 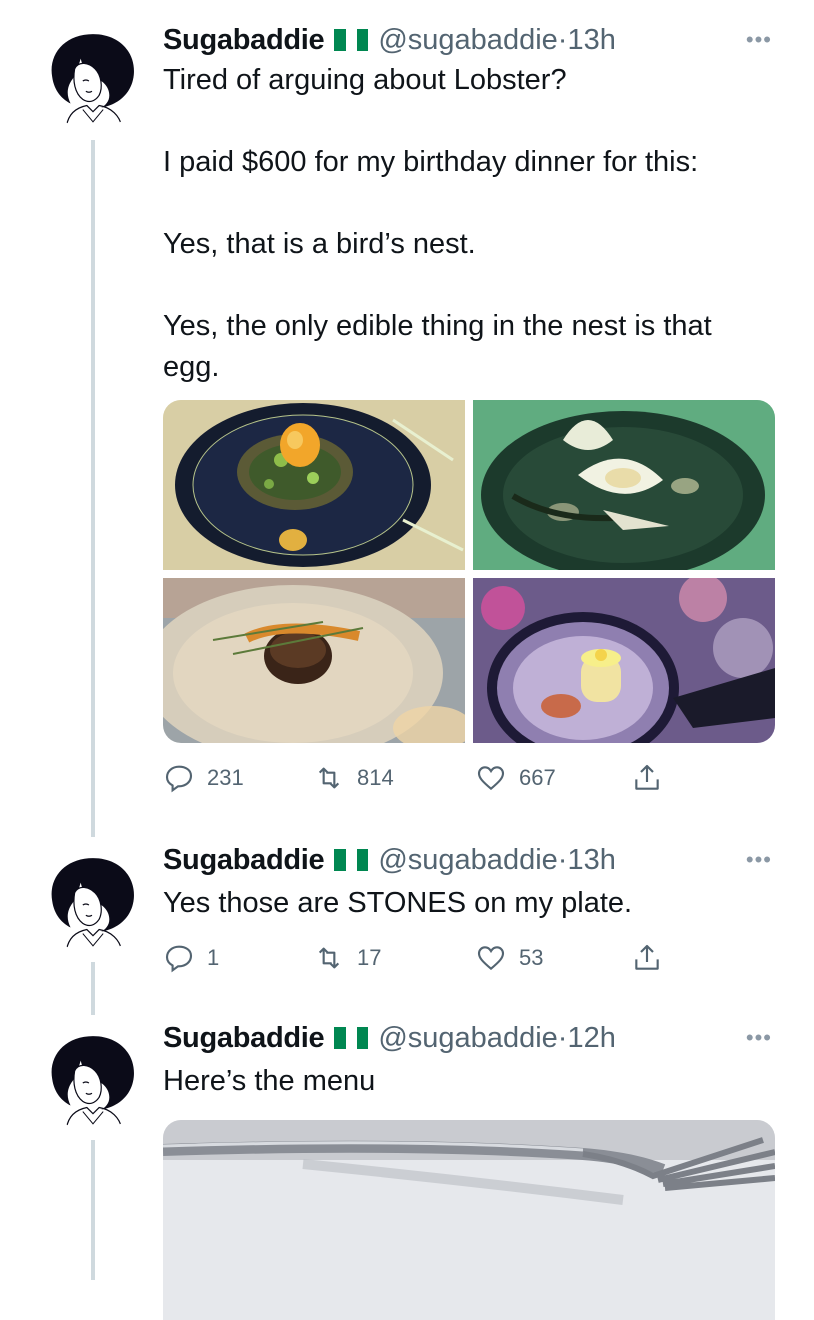 What do you see at coordinates (423, 778) in the screenshot?
I see `tweet-actions: 231 814 667` at bounding box center [423, 778].